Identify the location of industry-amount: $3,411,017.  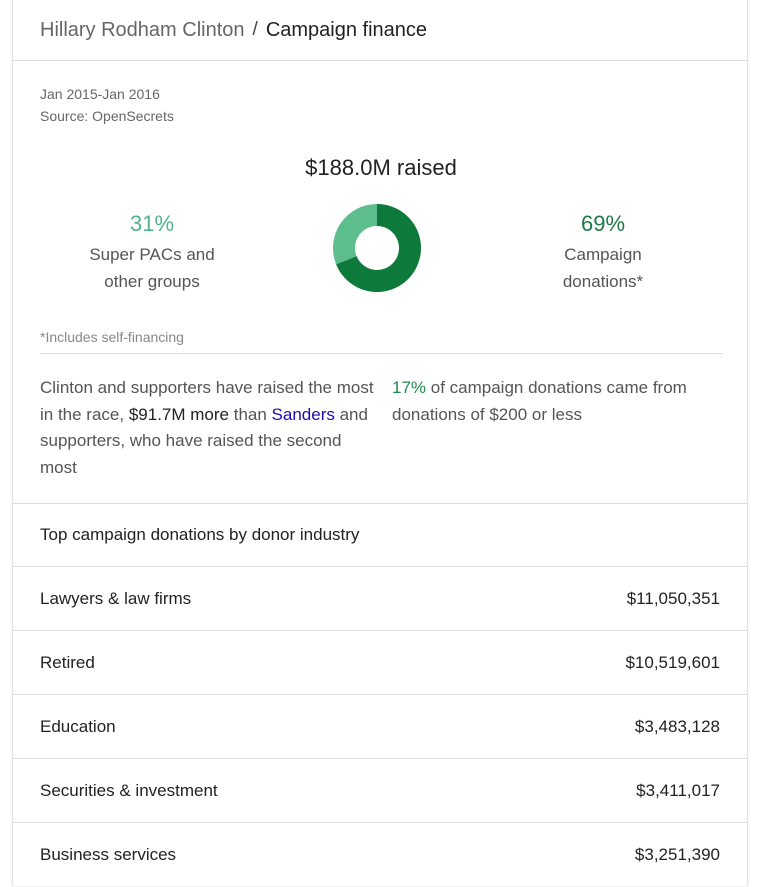
(678, 790).